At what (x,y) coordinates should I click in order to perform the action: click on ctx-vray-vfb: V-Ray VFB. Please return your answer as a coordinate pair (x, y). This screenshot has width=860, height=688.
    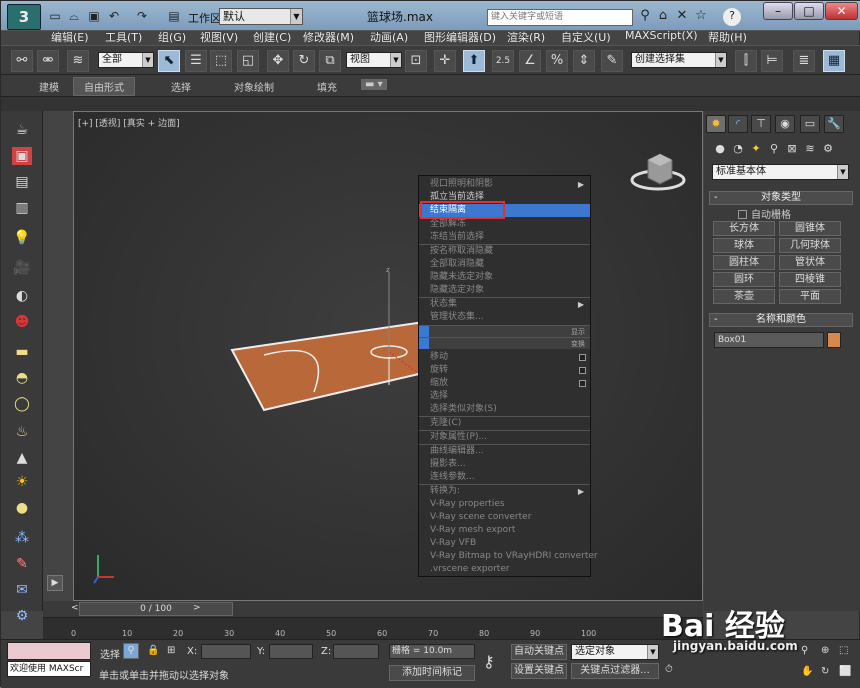
    Looking at the image, I should click on (504, 543).